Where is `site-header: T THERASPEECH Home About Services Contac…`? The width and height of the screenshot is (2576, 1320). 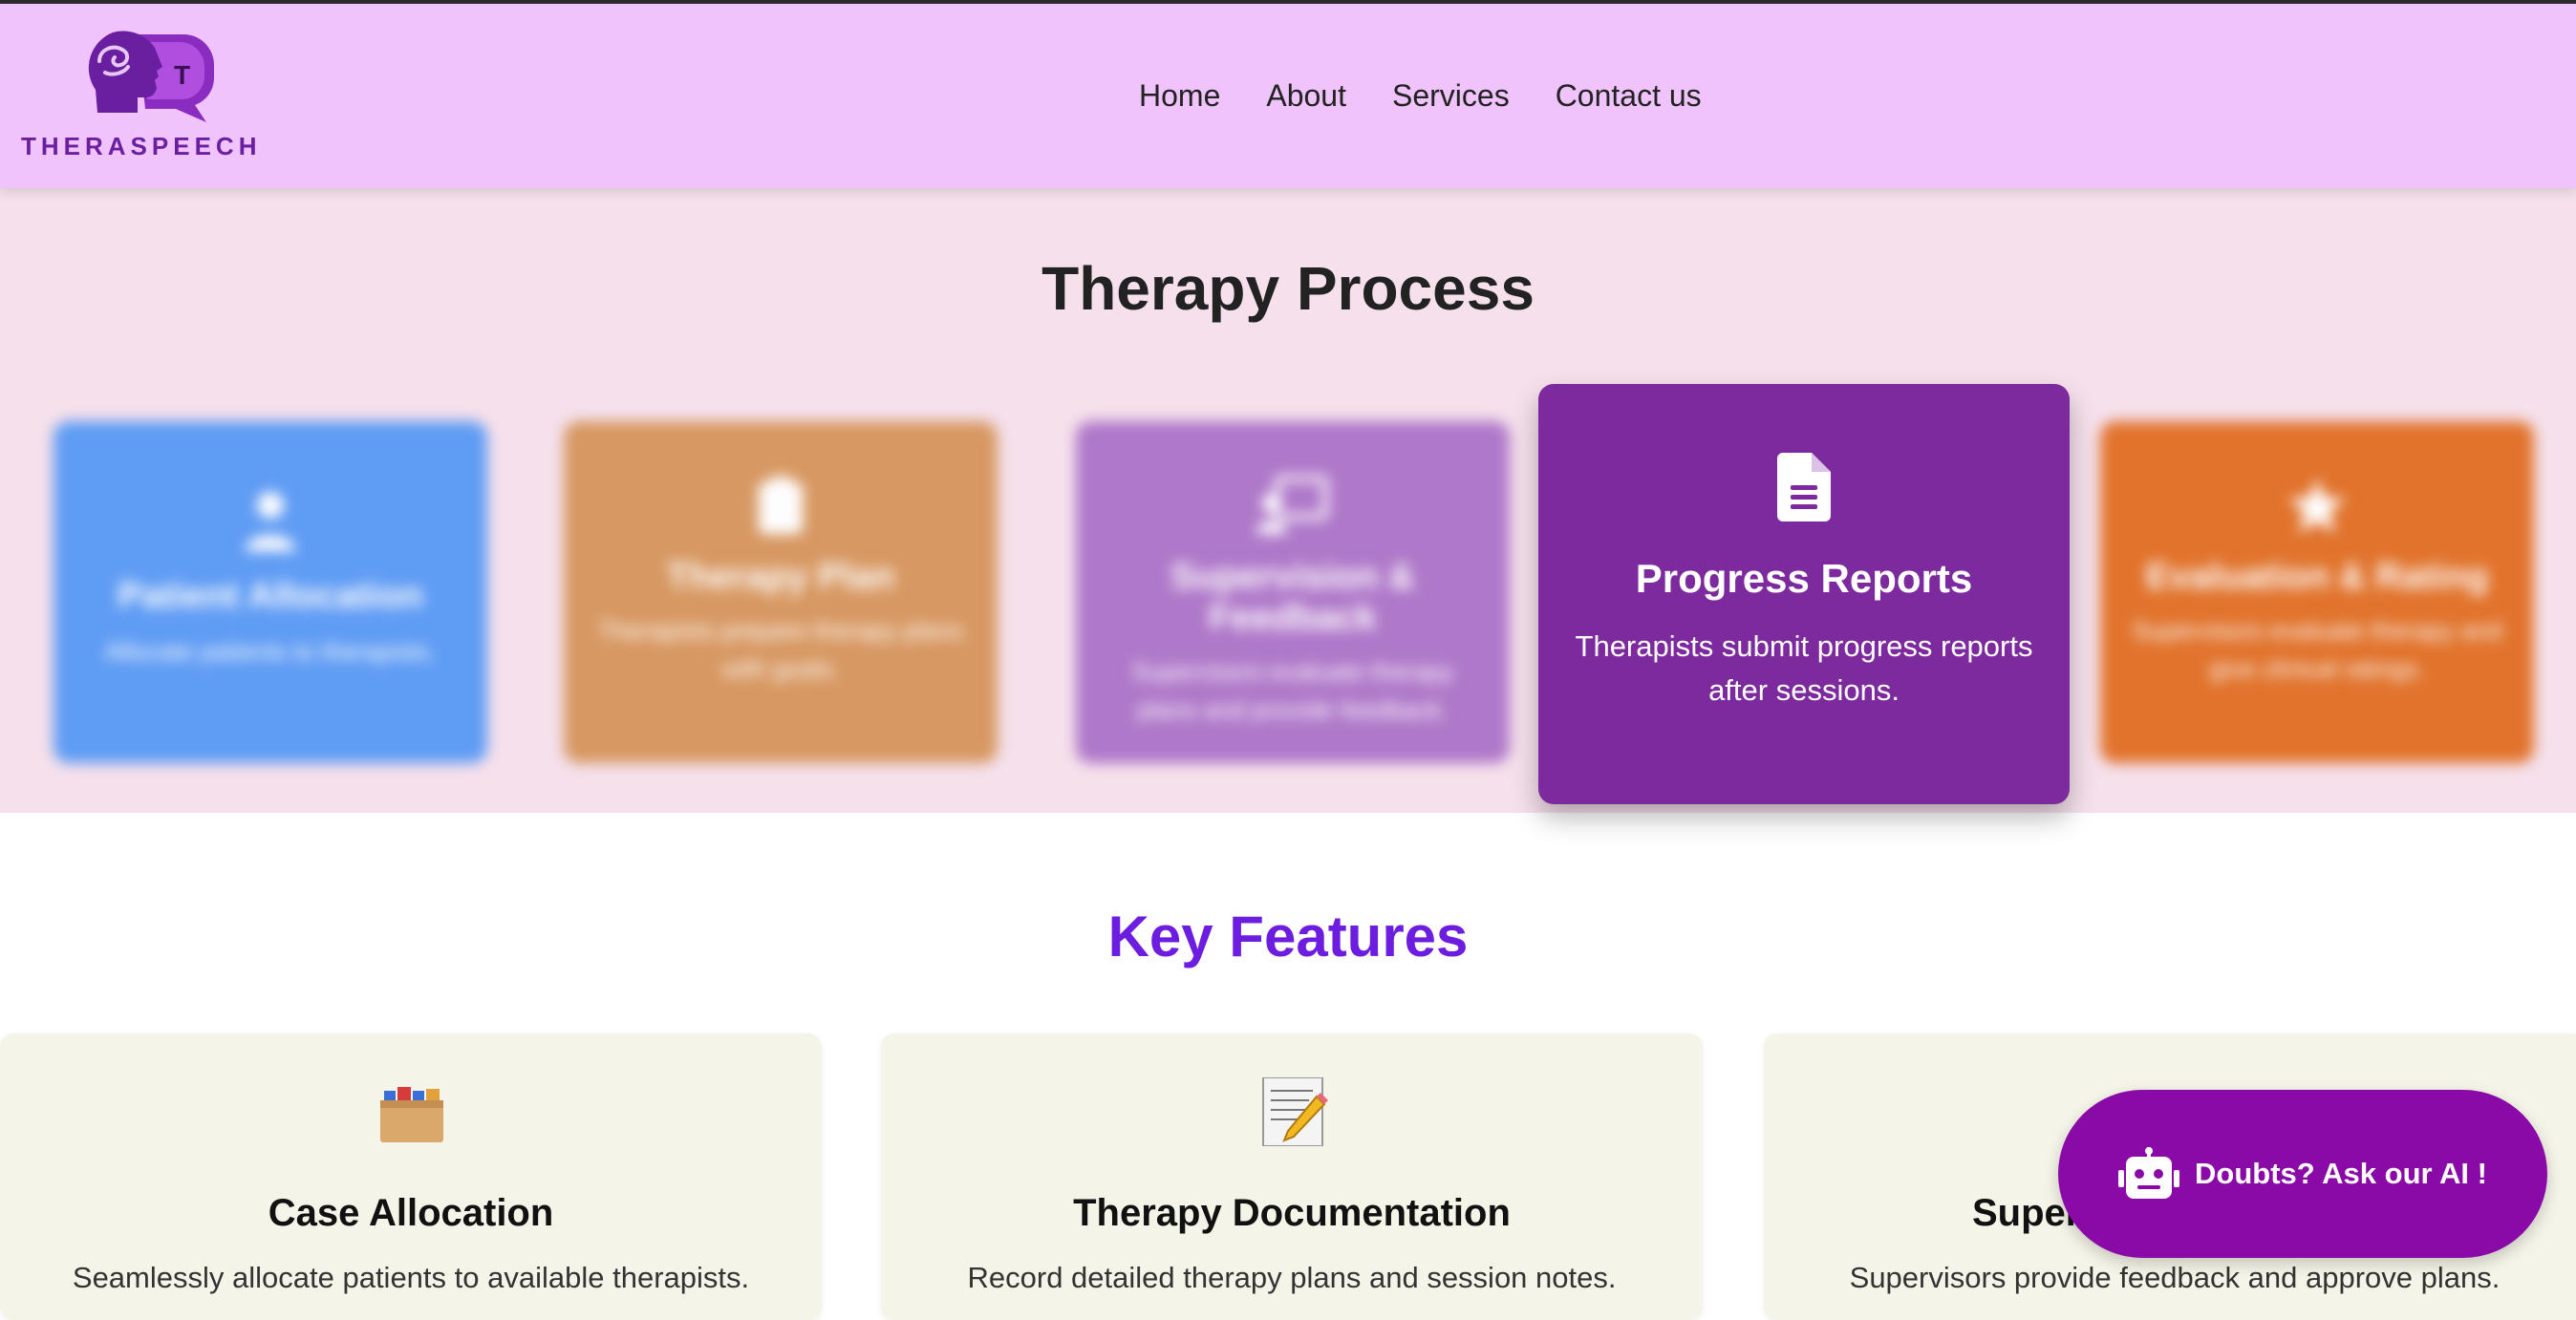
site-header: T THERASPEECH Home About Services Contac… is located at coordinates (1288, 96).